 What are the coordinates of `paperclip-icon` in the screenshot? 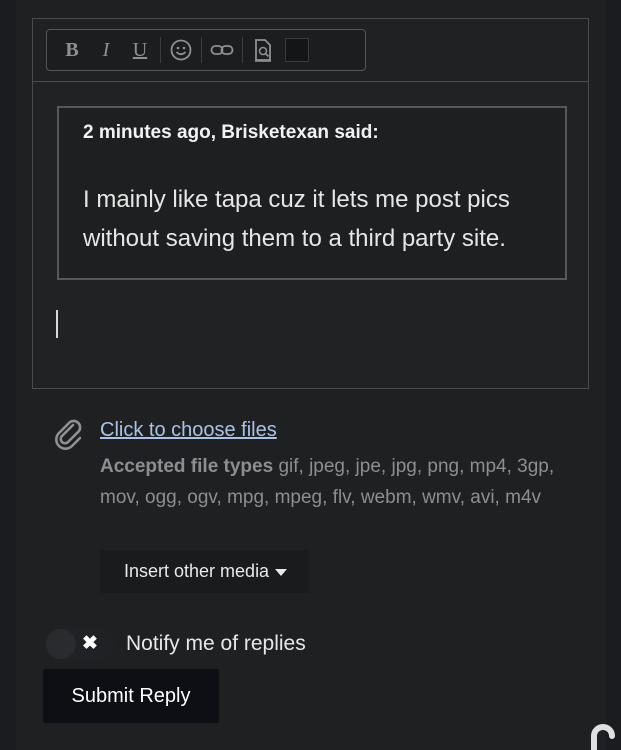 It's located at (68, 434).